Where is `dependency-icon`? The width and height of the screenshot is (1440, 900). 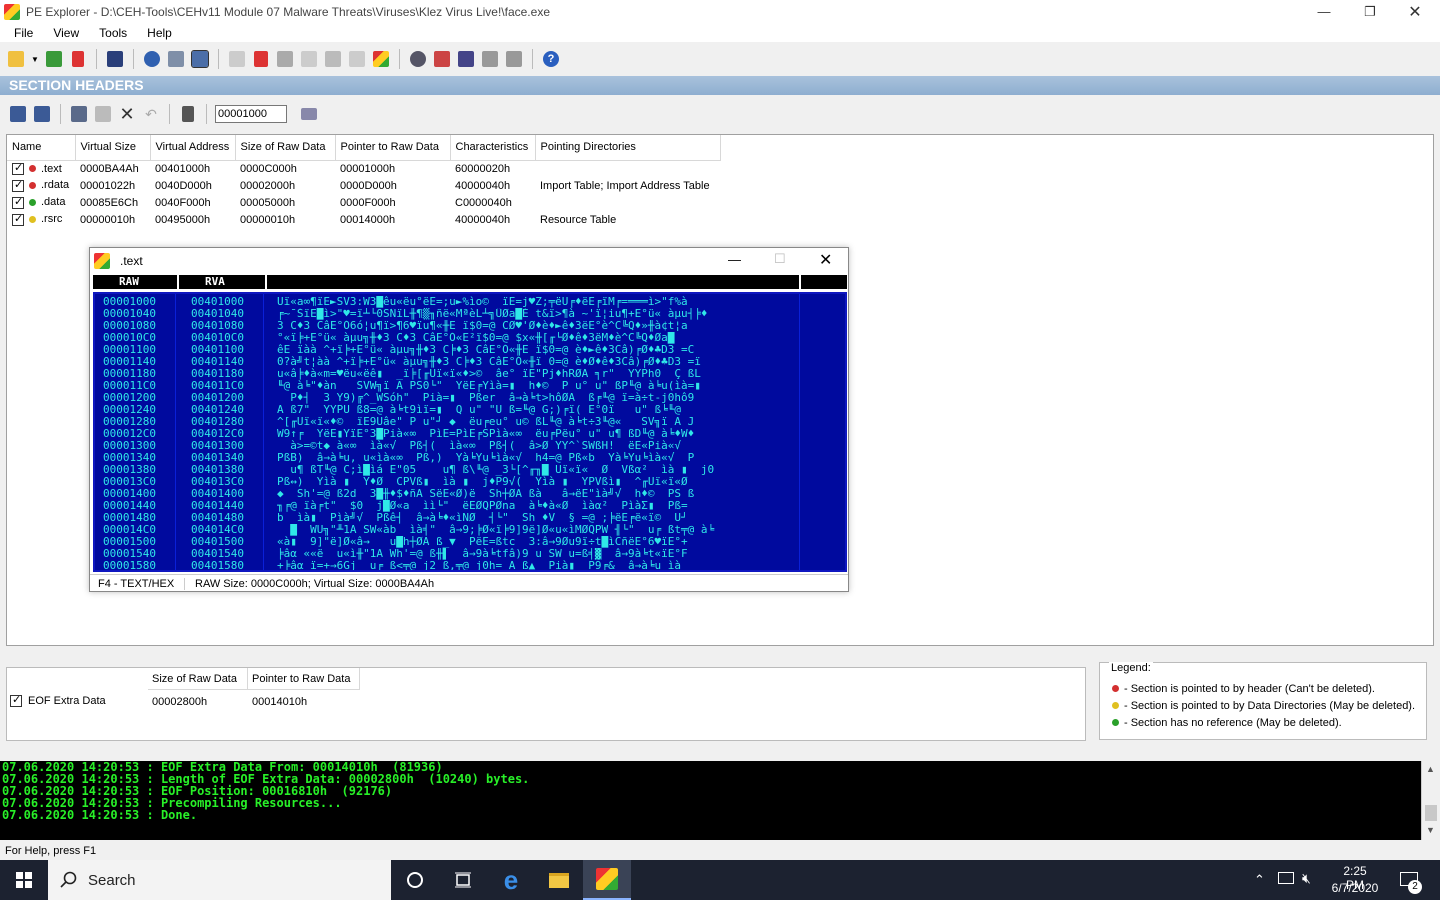 dependency-icon is located at coordinates (309, 59).